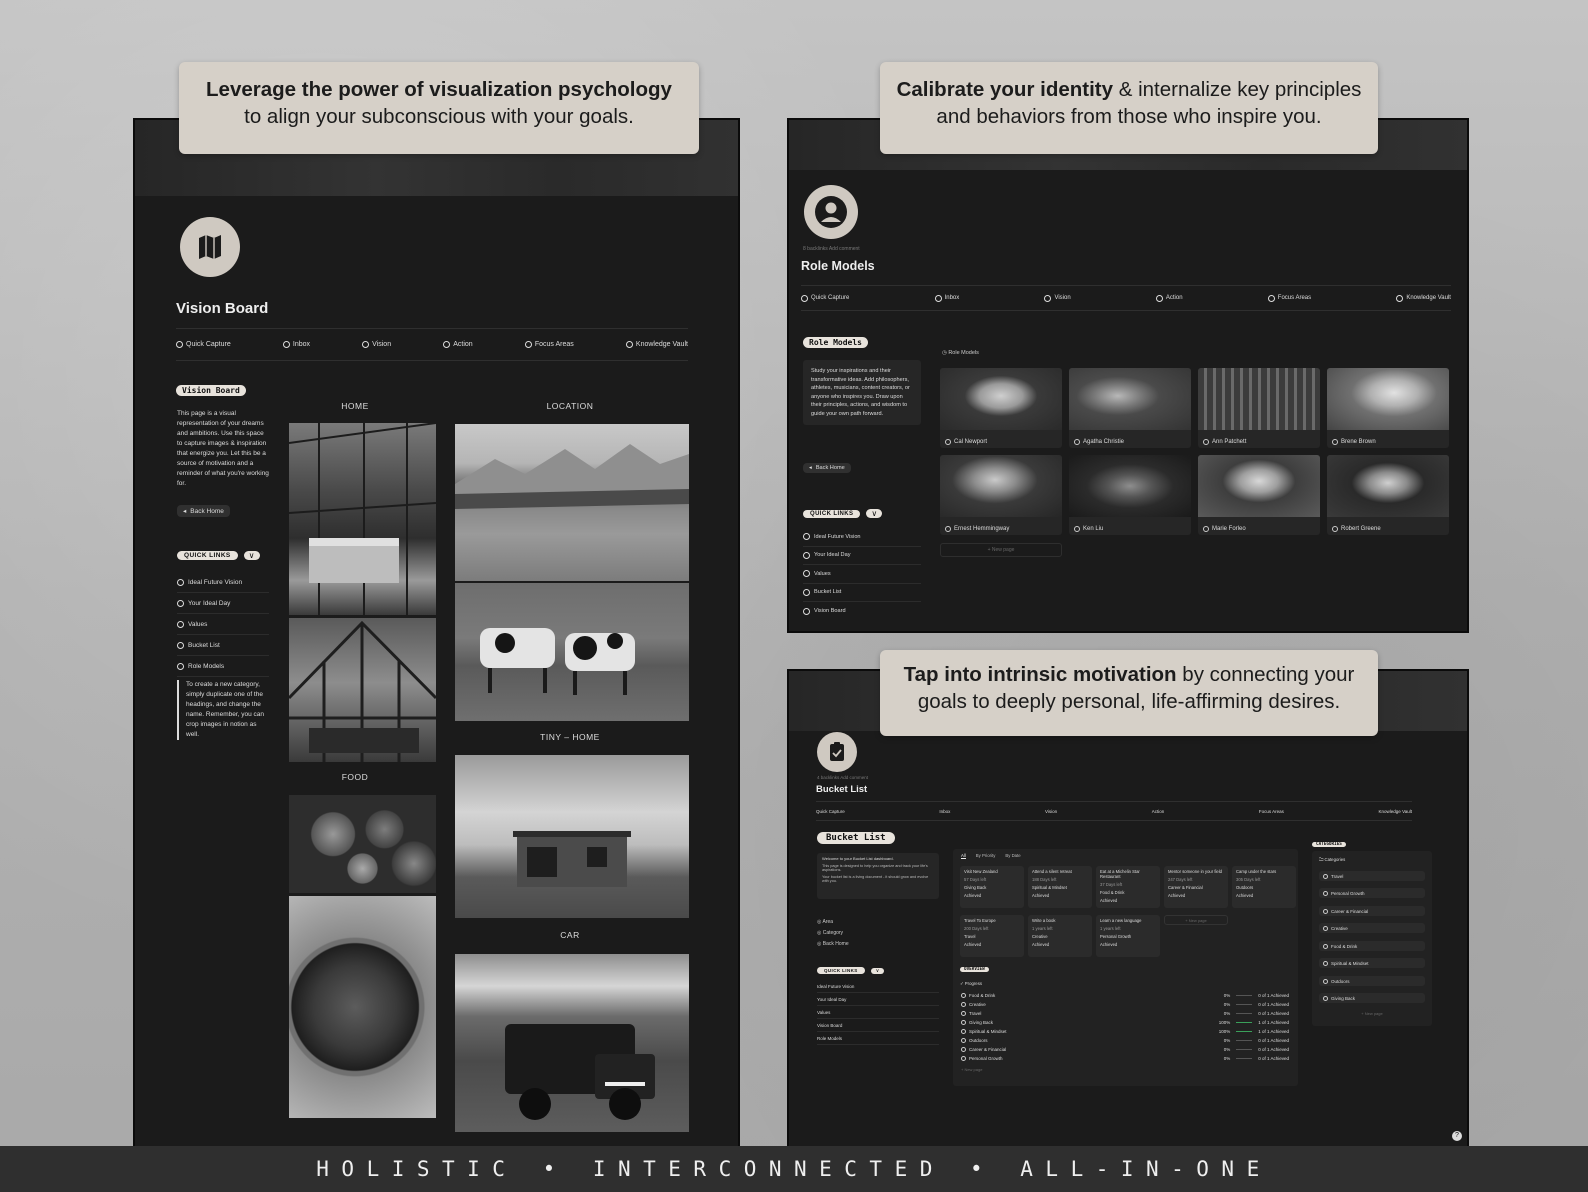 This screenshot has width=1588, height=1192. I want to click on page-title: Bucket List, so click(842, 789).